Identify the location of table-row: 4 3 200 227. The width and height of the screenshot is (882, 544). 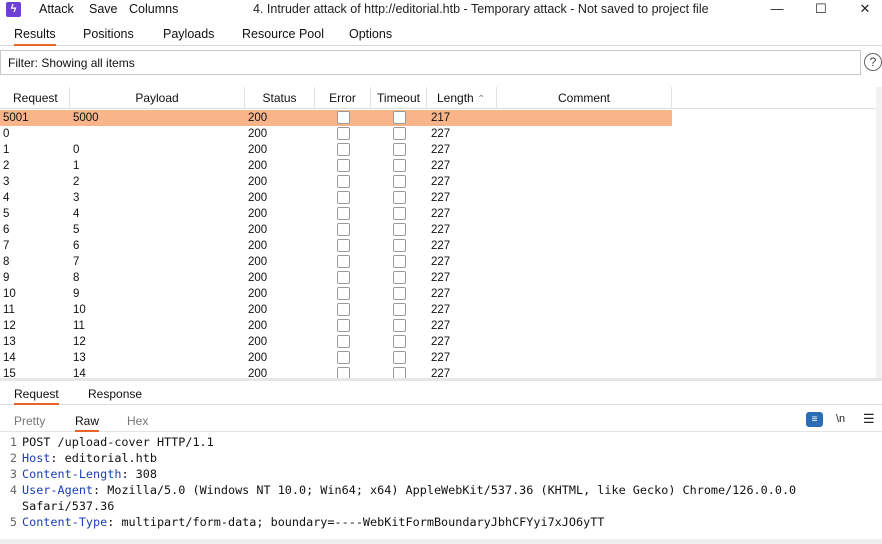
(336, 198).